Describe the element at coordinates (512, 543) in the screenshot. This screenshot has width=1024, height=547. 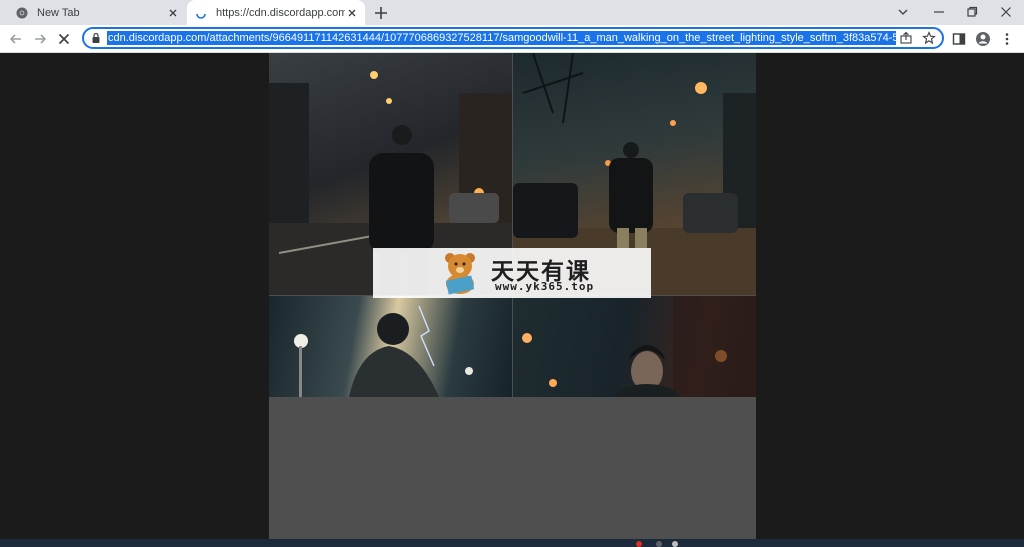
I see `os-taskbar` at that location.